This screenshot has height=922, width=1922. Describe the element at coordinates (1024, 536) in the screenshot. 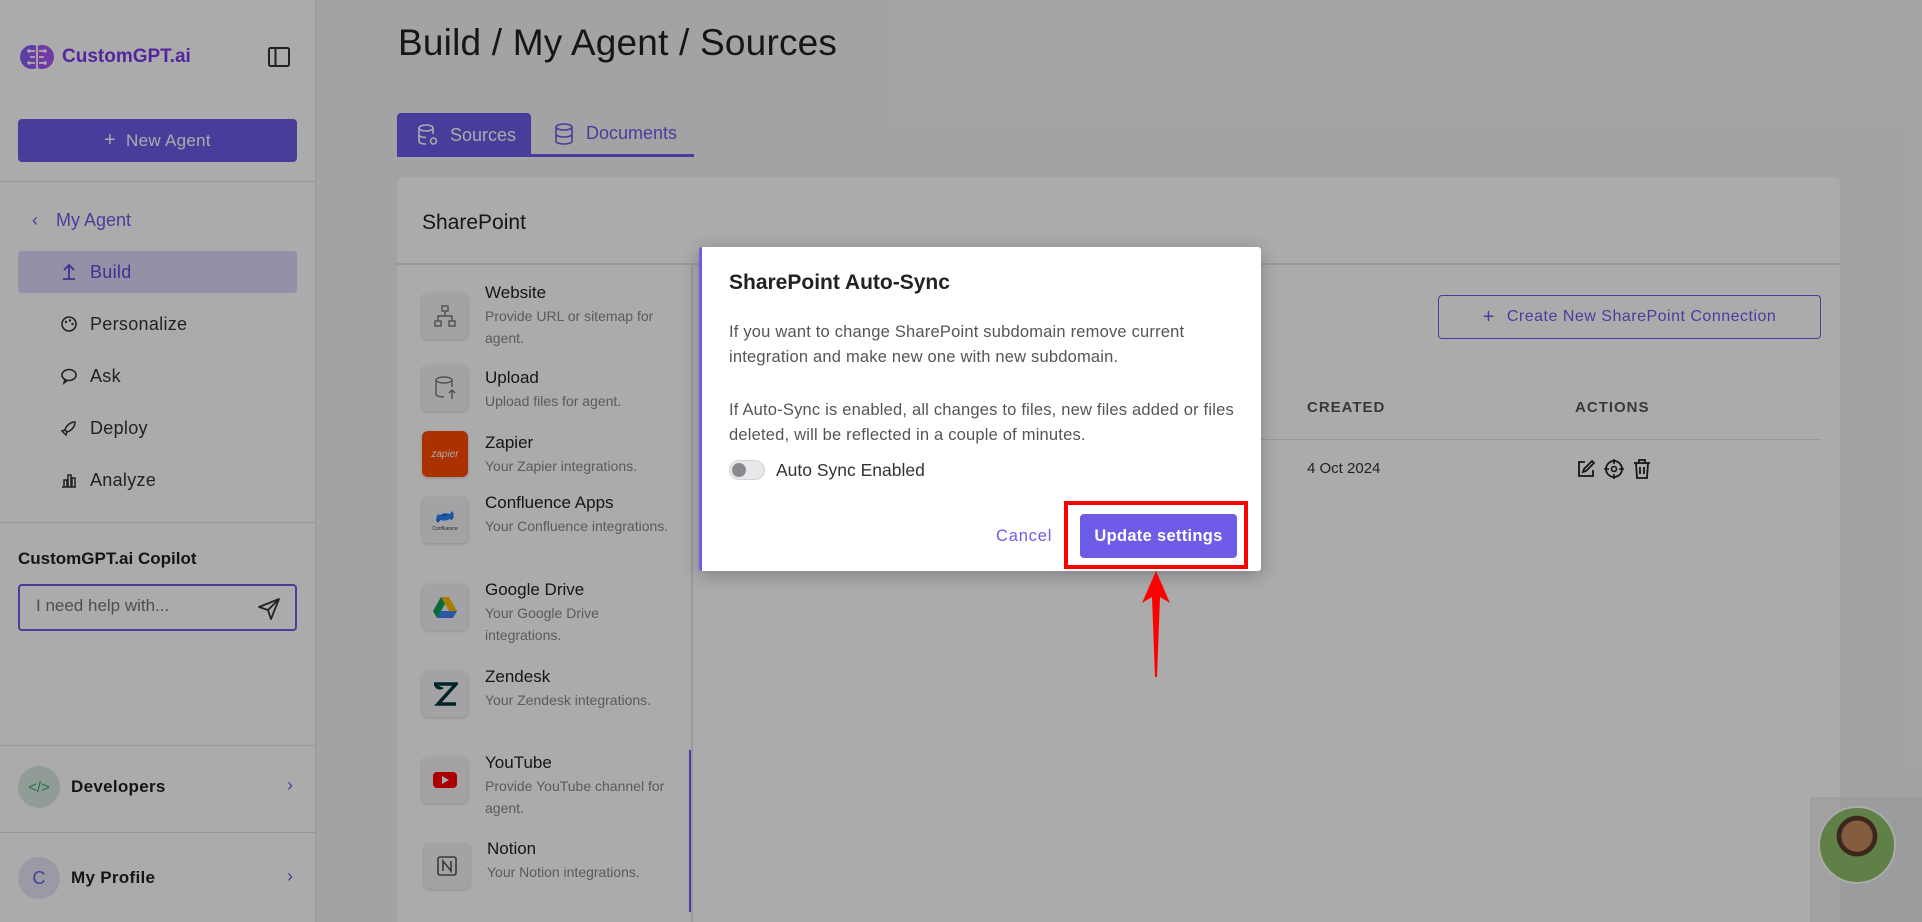

I see `cancel-button: Cancel` at that location.